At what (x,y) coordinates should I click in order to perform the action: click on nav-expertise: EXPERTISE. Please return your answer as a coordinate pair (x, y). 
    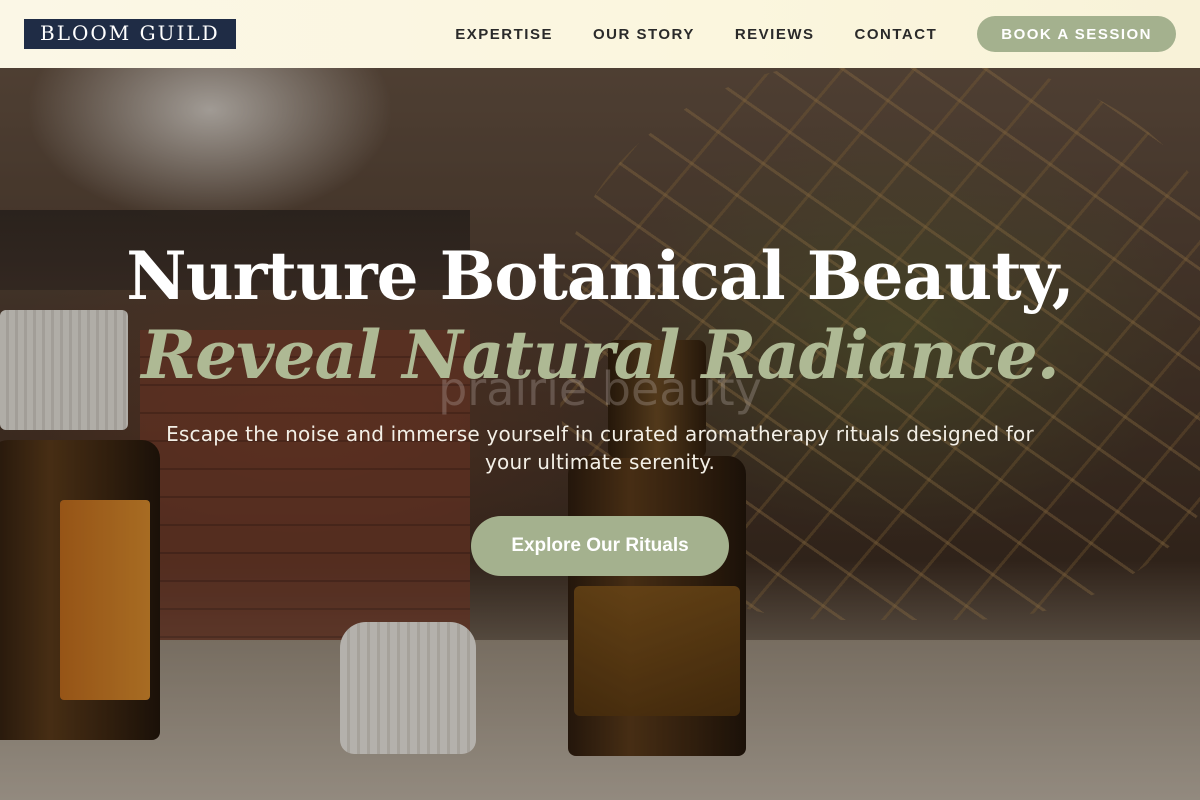
    Looking at the image, I should click on (504, 34).